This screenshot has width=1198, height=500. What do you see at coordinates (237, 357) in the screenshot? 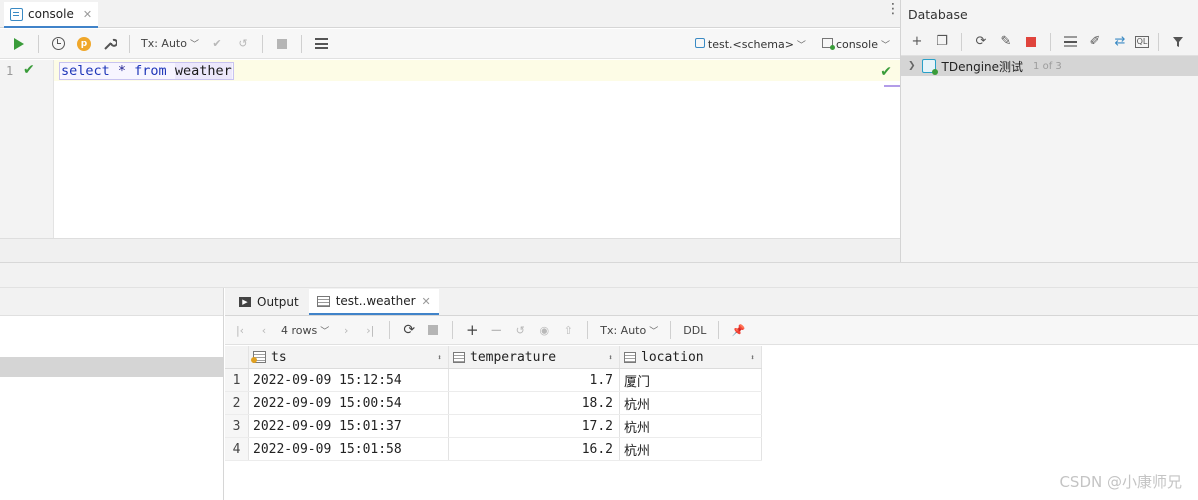
I see `row-number-header` at bounding box center [237, 357].